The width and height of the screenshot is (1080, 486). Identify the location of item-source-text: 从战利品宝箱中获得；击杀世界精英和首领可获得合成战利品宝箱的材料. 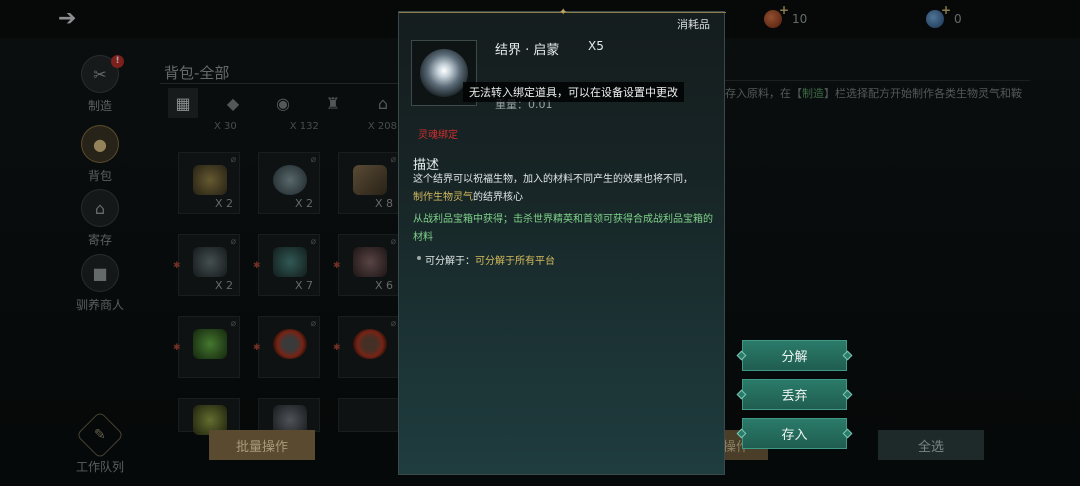
(563, 228).